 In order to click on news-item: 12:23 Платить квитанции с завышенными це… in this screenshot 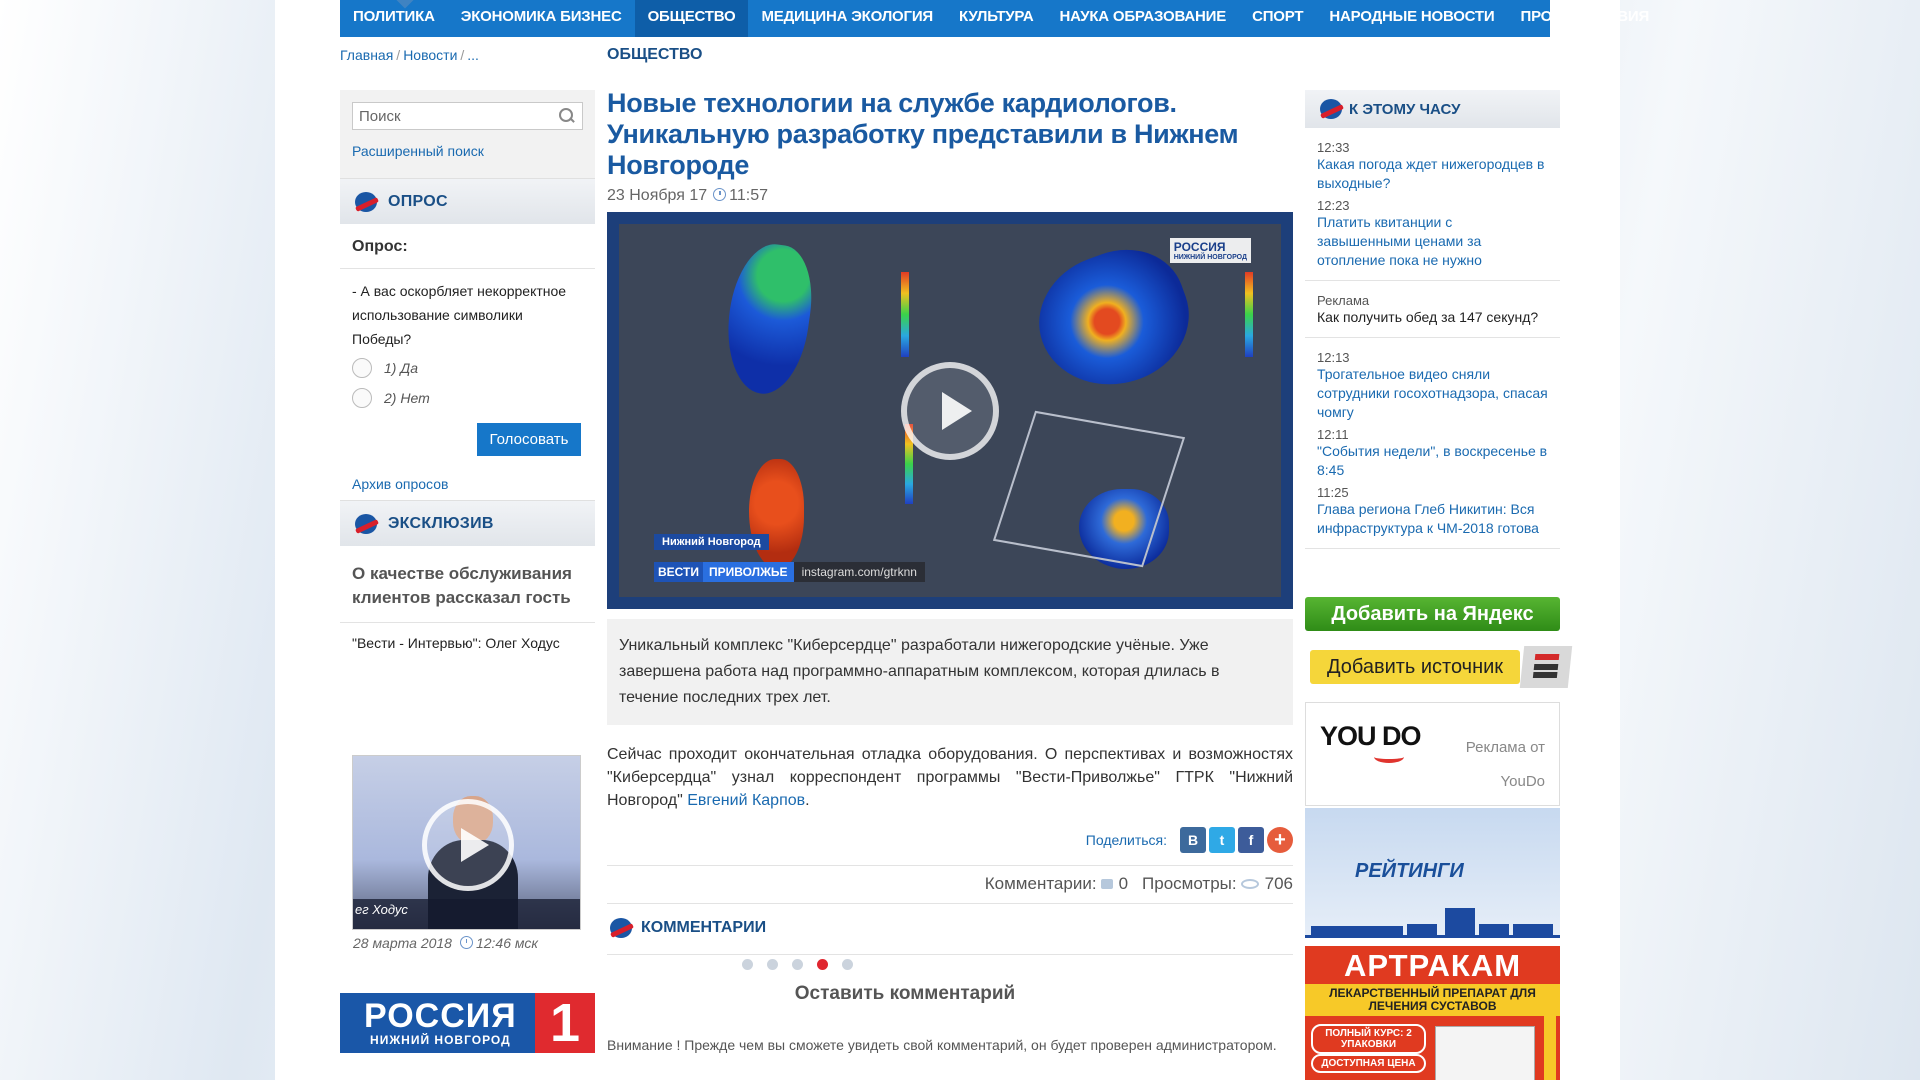, I will do `click(1432, 237)`.